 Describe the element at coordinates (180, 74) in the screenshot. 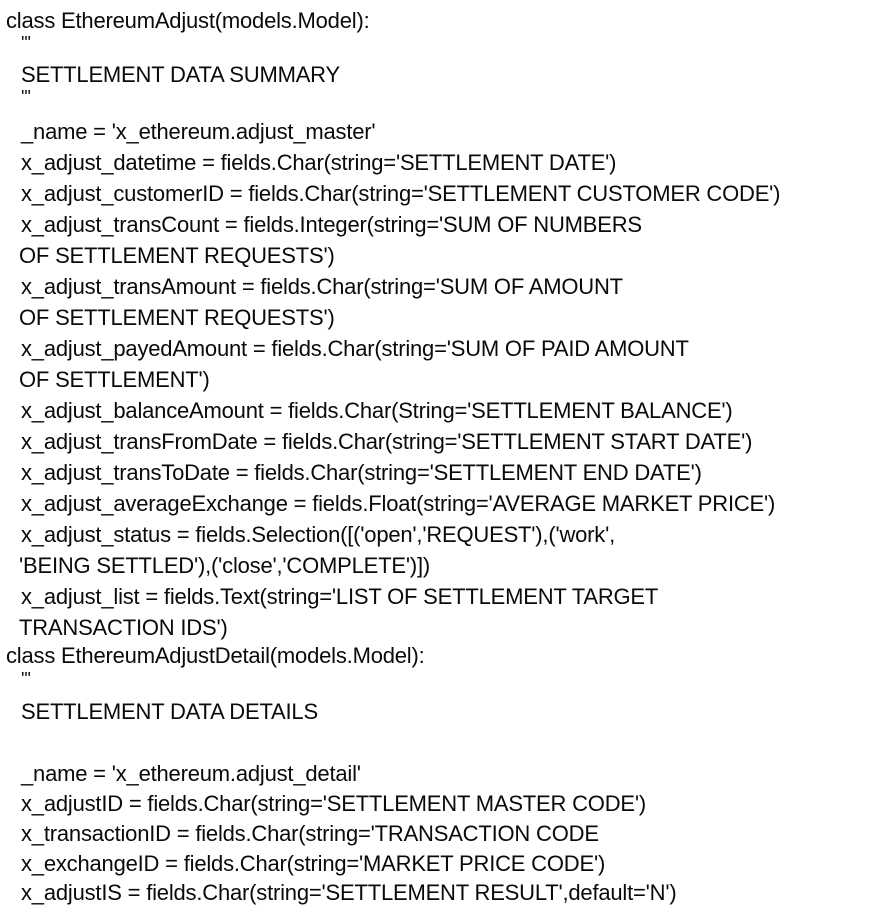

I see `code-line-docstring-text: SETTLEMENT DATA SUMMARY` at that location.